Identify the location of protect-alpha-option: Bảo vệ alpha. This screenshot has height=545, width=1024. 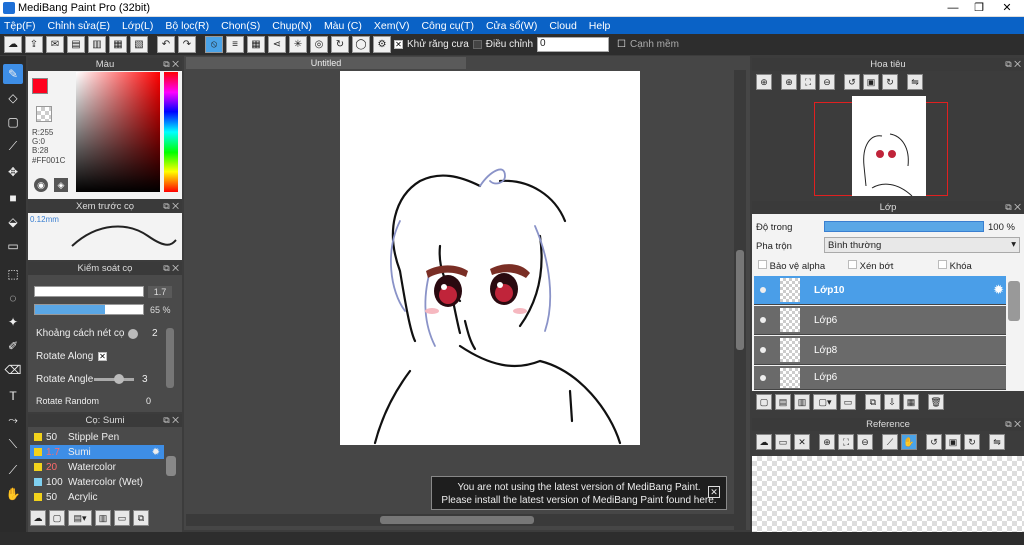
(791, 266).